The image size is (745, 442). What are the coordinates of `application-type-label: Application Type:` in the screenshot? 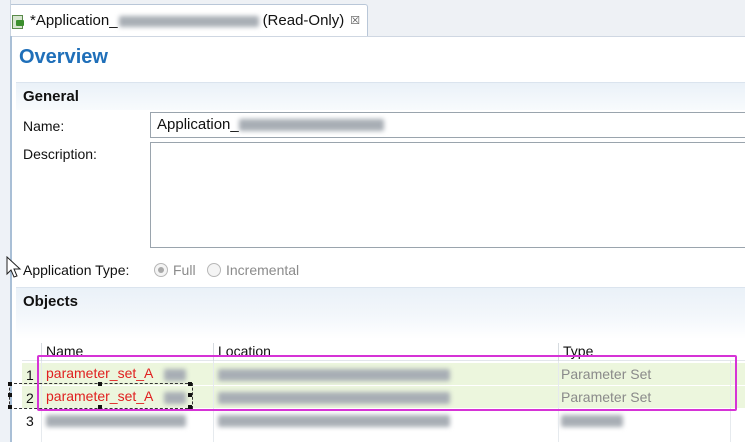 It's located at (76, 270).